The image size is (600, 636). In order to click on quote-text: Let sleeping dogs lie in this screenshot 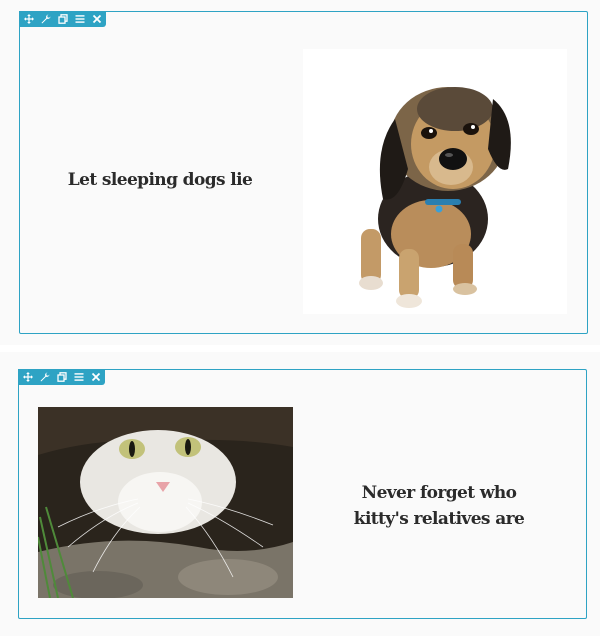, I will do `click(160, 180)`.